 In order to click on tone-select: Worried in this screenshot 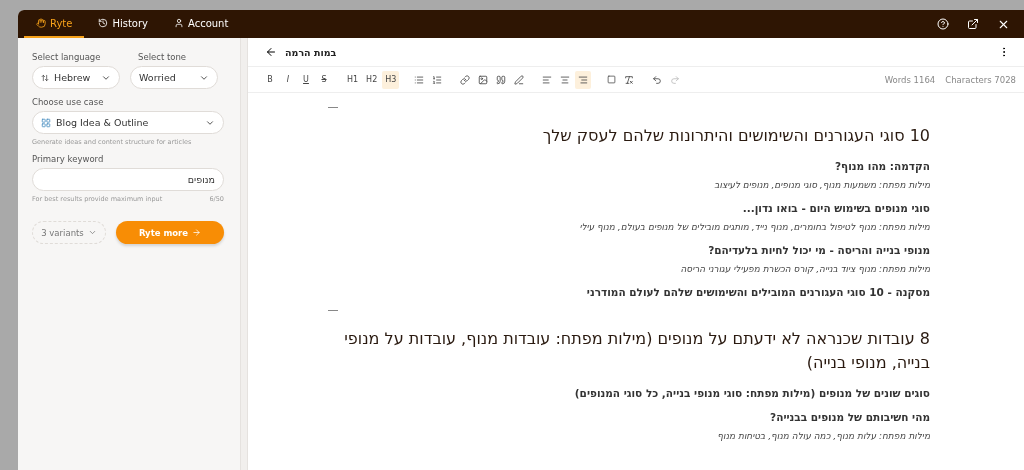, I will do `click(174, 77)`.